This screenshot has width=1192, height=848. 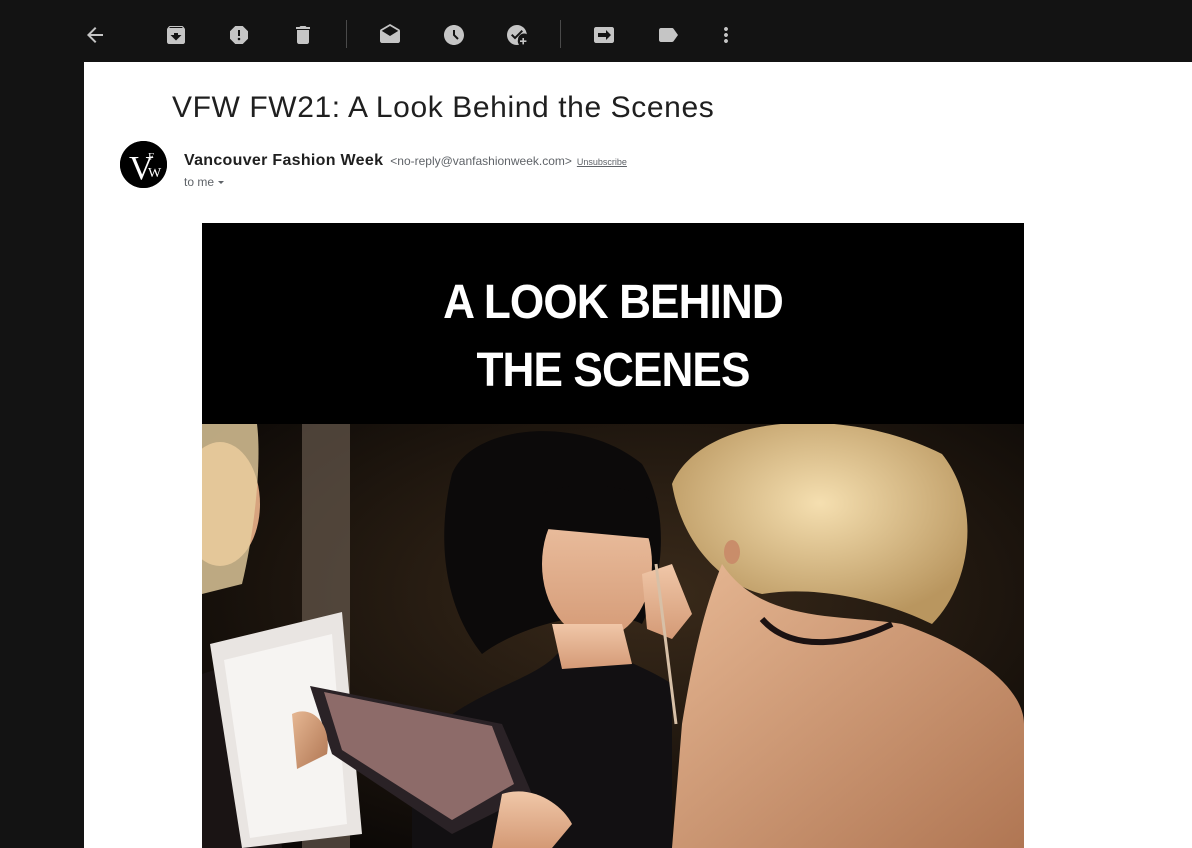 What do you see at coordinates (221, 182) in the screenshot?
I see `chevron-down-icon` at bounding box center [221, 182].